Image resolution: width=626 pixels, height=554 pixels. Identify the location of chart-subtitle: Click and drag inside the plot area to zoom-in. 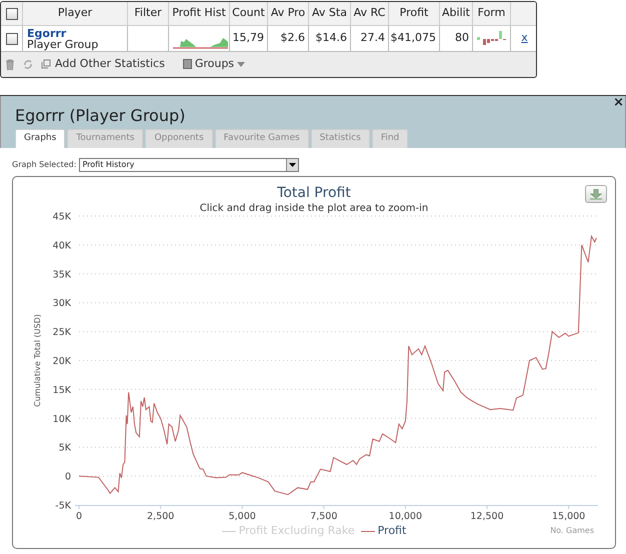
(314, 209).